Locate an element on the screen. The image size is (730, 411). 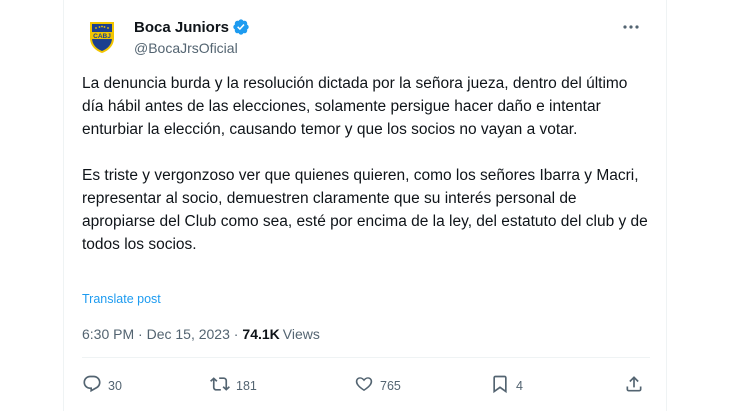
like-button: 765 is located at coordinates (377, 385).